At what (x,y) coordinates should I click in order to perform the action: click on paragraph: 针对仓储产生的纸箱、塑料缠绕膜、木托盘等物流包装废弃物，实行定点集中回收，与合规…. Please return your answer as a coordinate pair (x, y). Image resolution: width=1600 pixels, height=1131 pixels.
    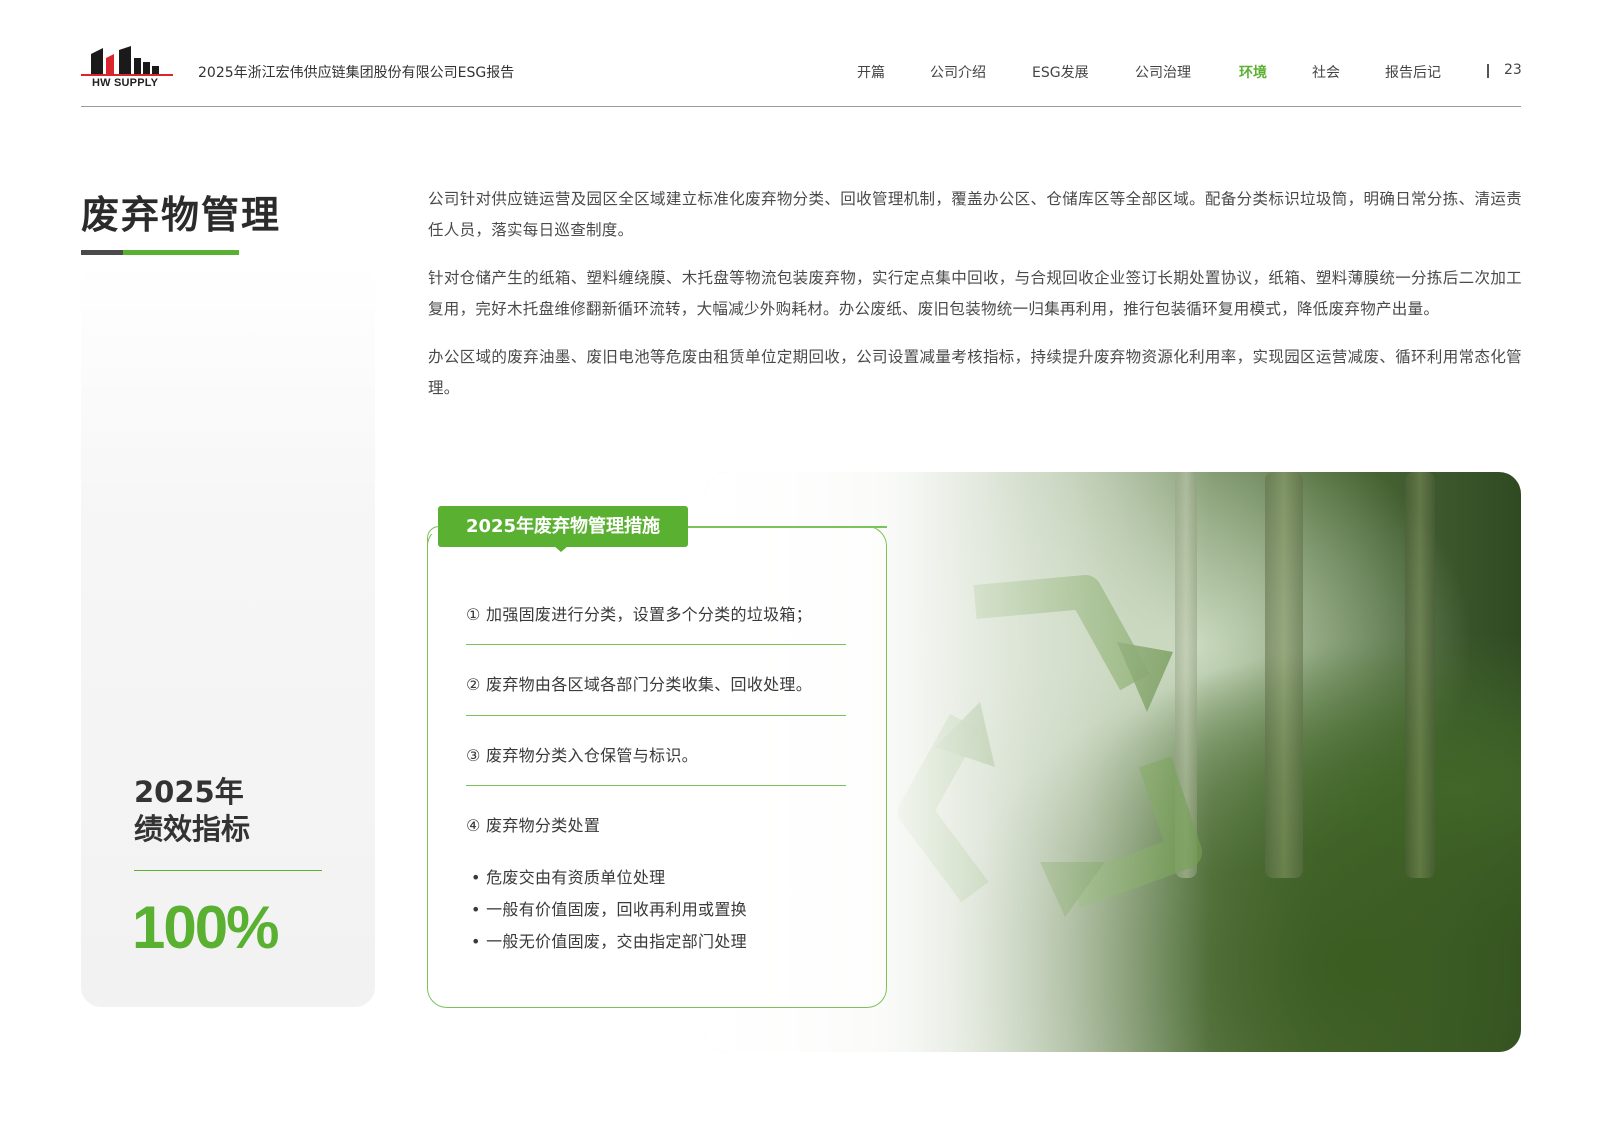
    Looking at the image, I should click on (975, 293).